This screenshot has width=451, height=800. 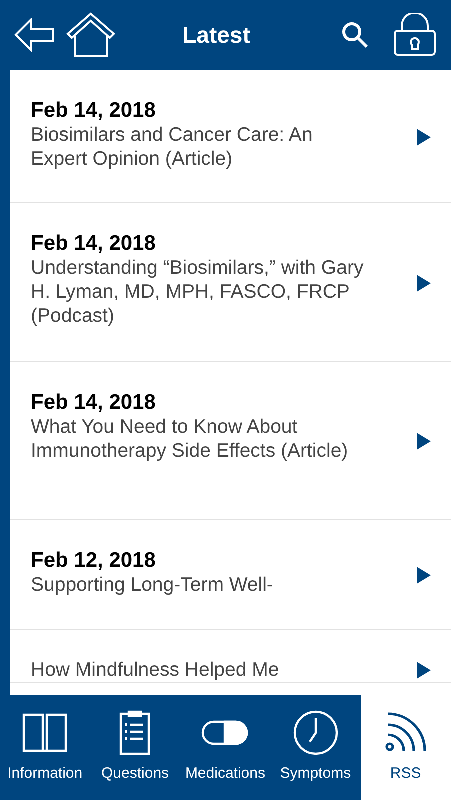 I want to click on article-row: How Mindfulness Helped Me, so click(x=230, y=656).